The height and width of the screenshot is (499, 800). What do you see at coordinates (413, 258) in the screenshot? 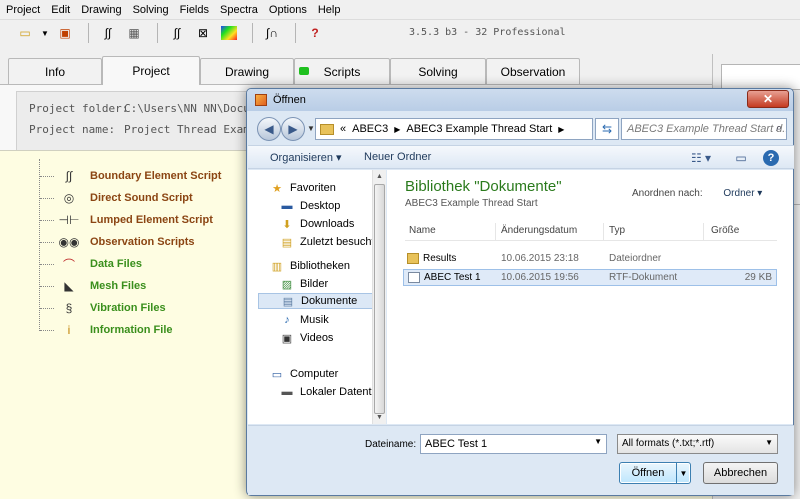
I see `folder-icon` at bounding box center [413, 258].